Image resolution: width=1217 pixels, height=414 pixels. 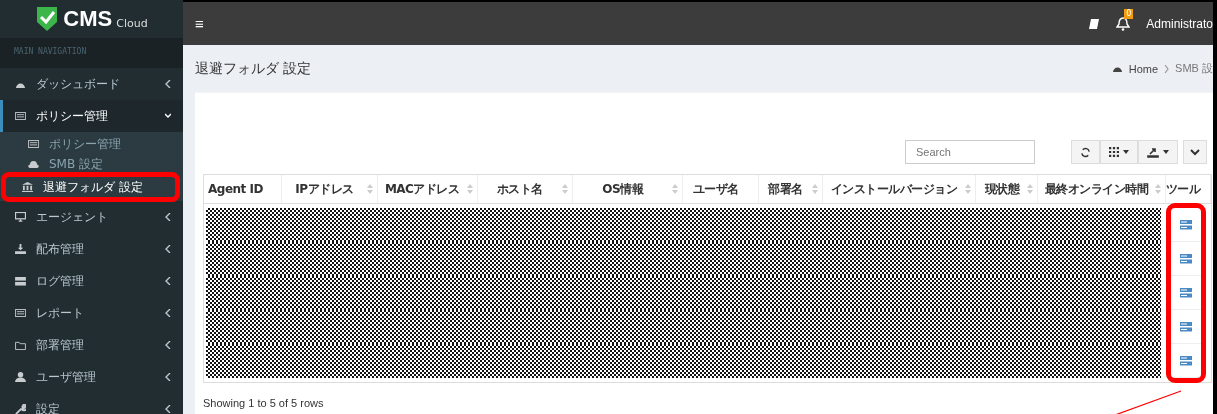 I want to click on column-header: ユーザ名, so click(x=721, y=189).